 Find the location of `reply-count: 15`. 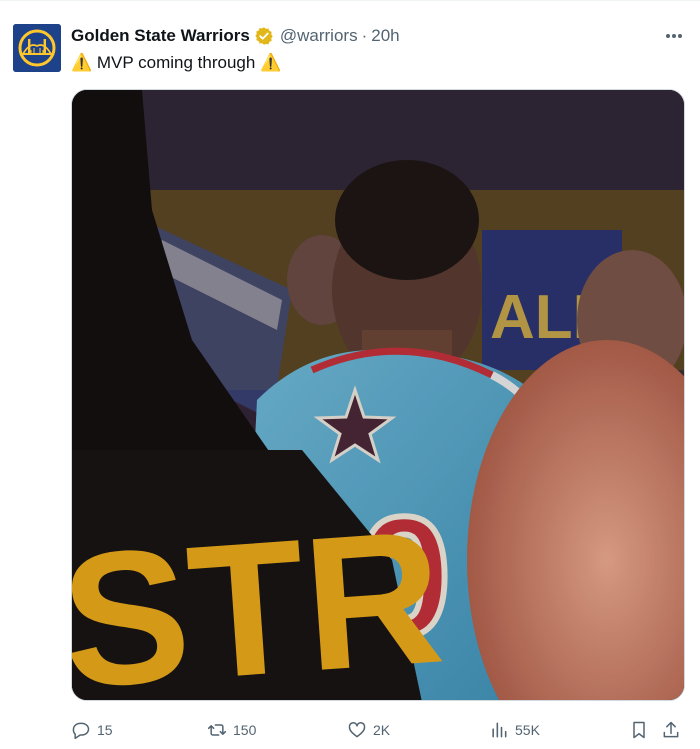

reply-count: 15 is located at coordinates (105, 730).